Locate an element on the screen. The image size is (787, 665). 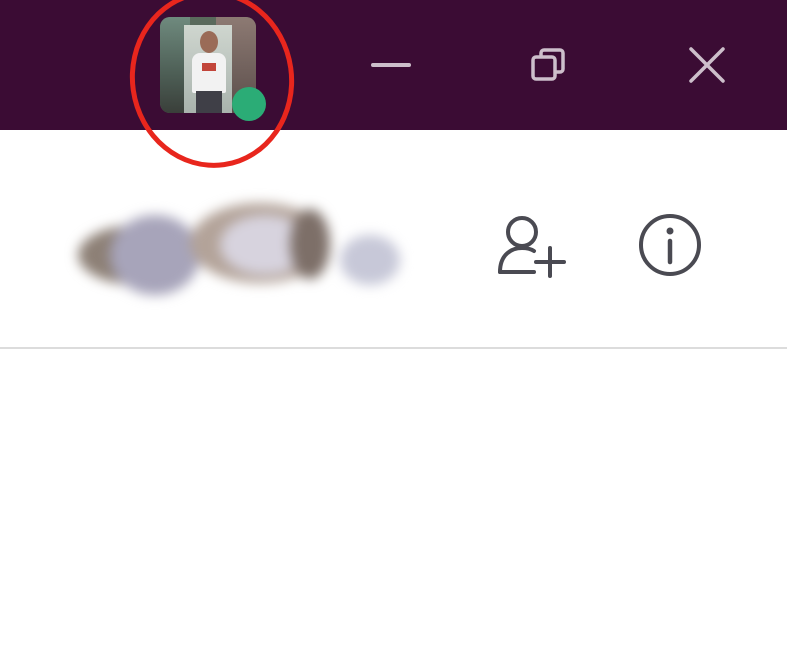
minimize-button is located at coordinates (391, 65).